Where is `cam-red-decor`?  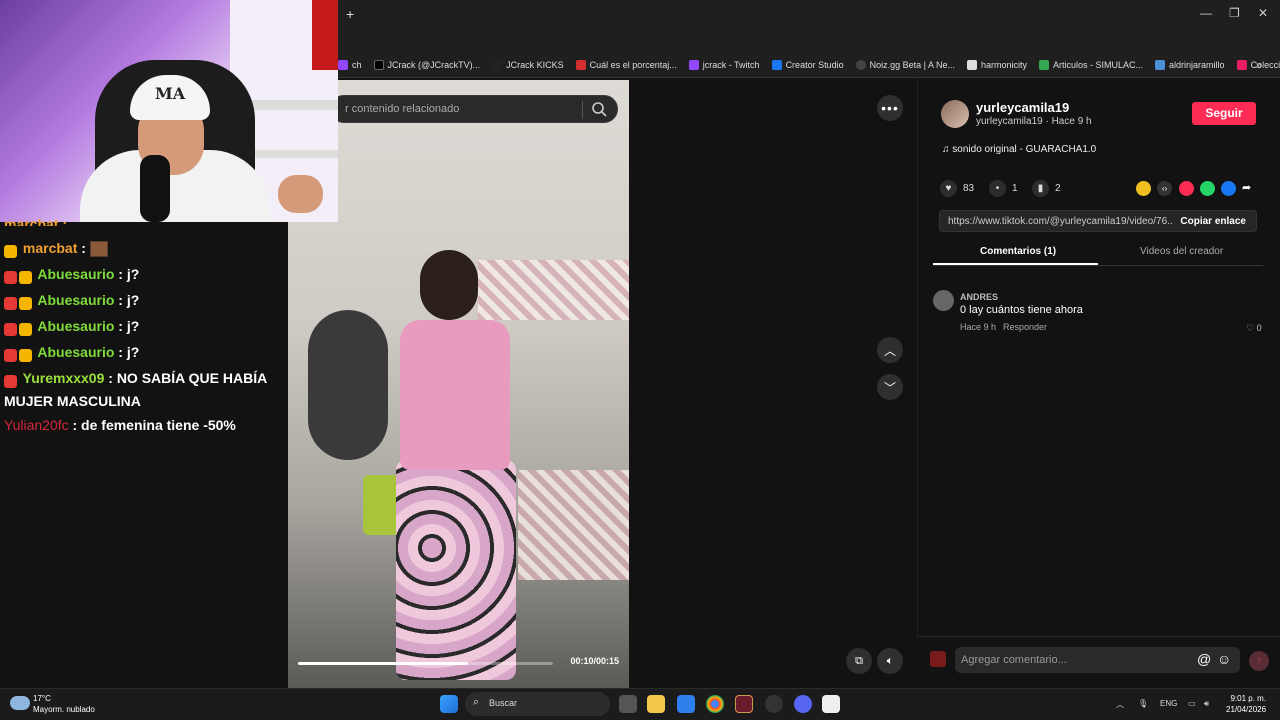
cam-red-decor is located at coordinates (325, 35).